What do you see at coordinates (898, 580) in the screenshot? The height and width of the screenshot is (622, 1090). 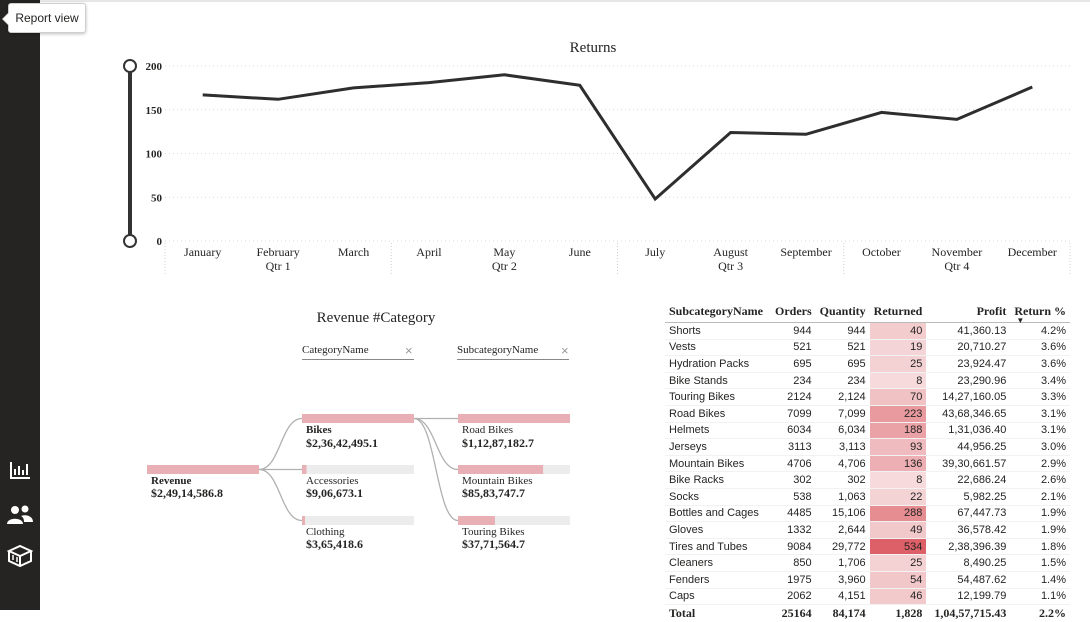 I see `cell-returned: 54` at bounding box center [898, 580].